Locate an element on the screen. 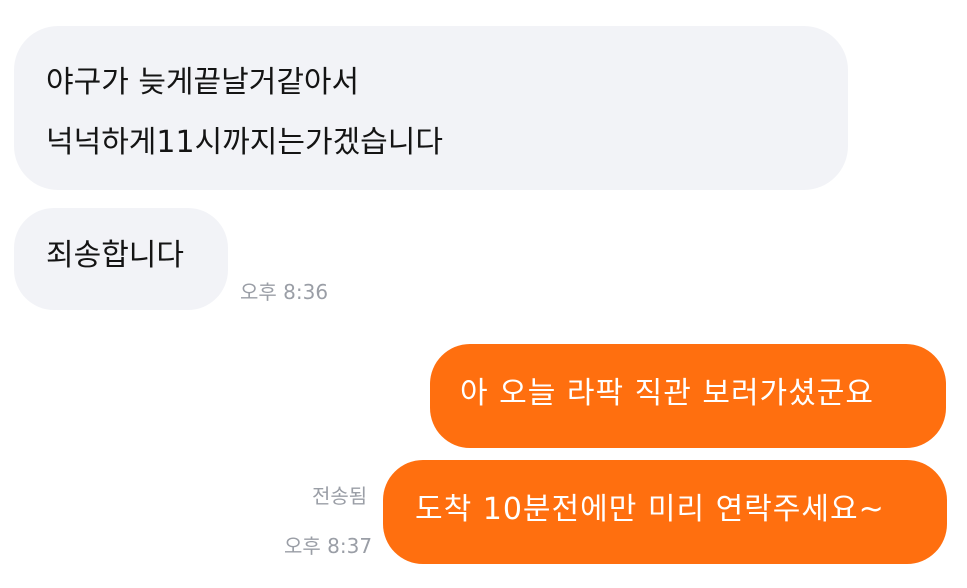 This screenshot has width=967, height=588. sent-status-label: 전송됨 is located at coordinates (340, 496).